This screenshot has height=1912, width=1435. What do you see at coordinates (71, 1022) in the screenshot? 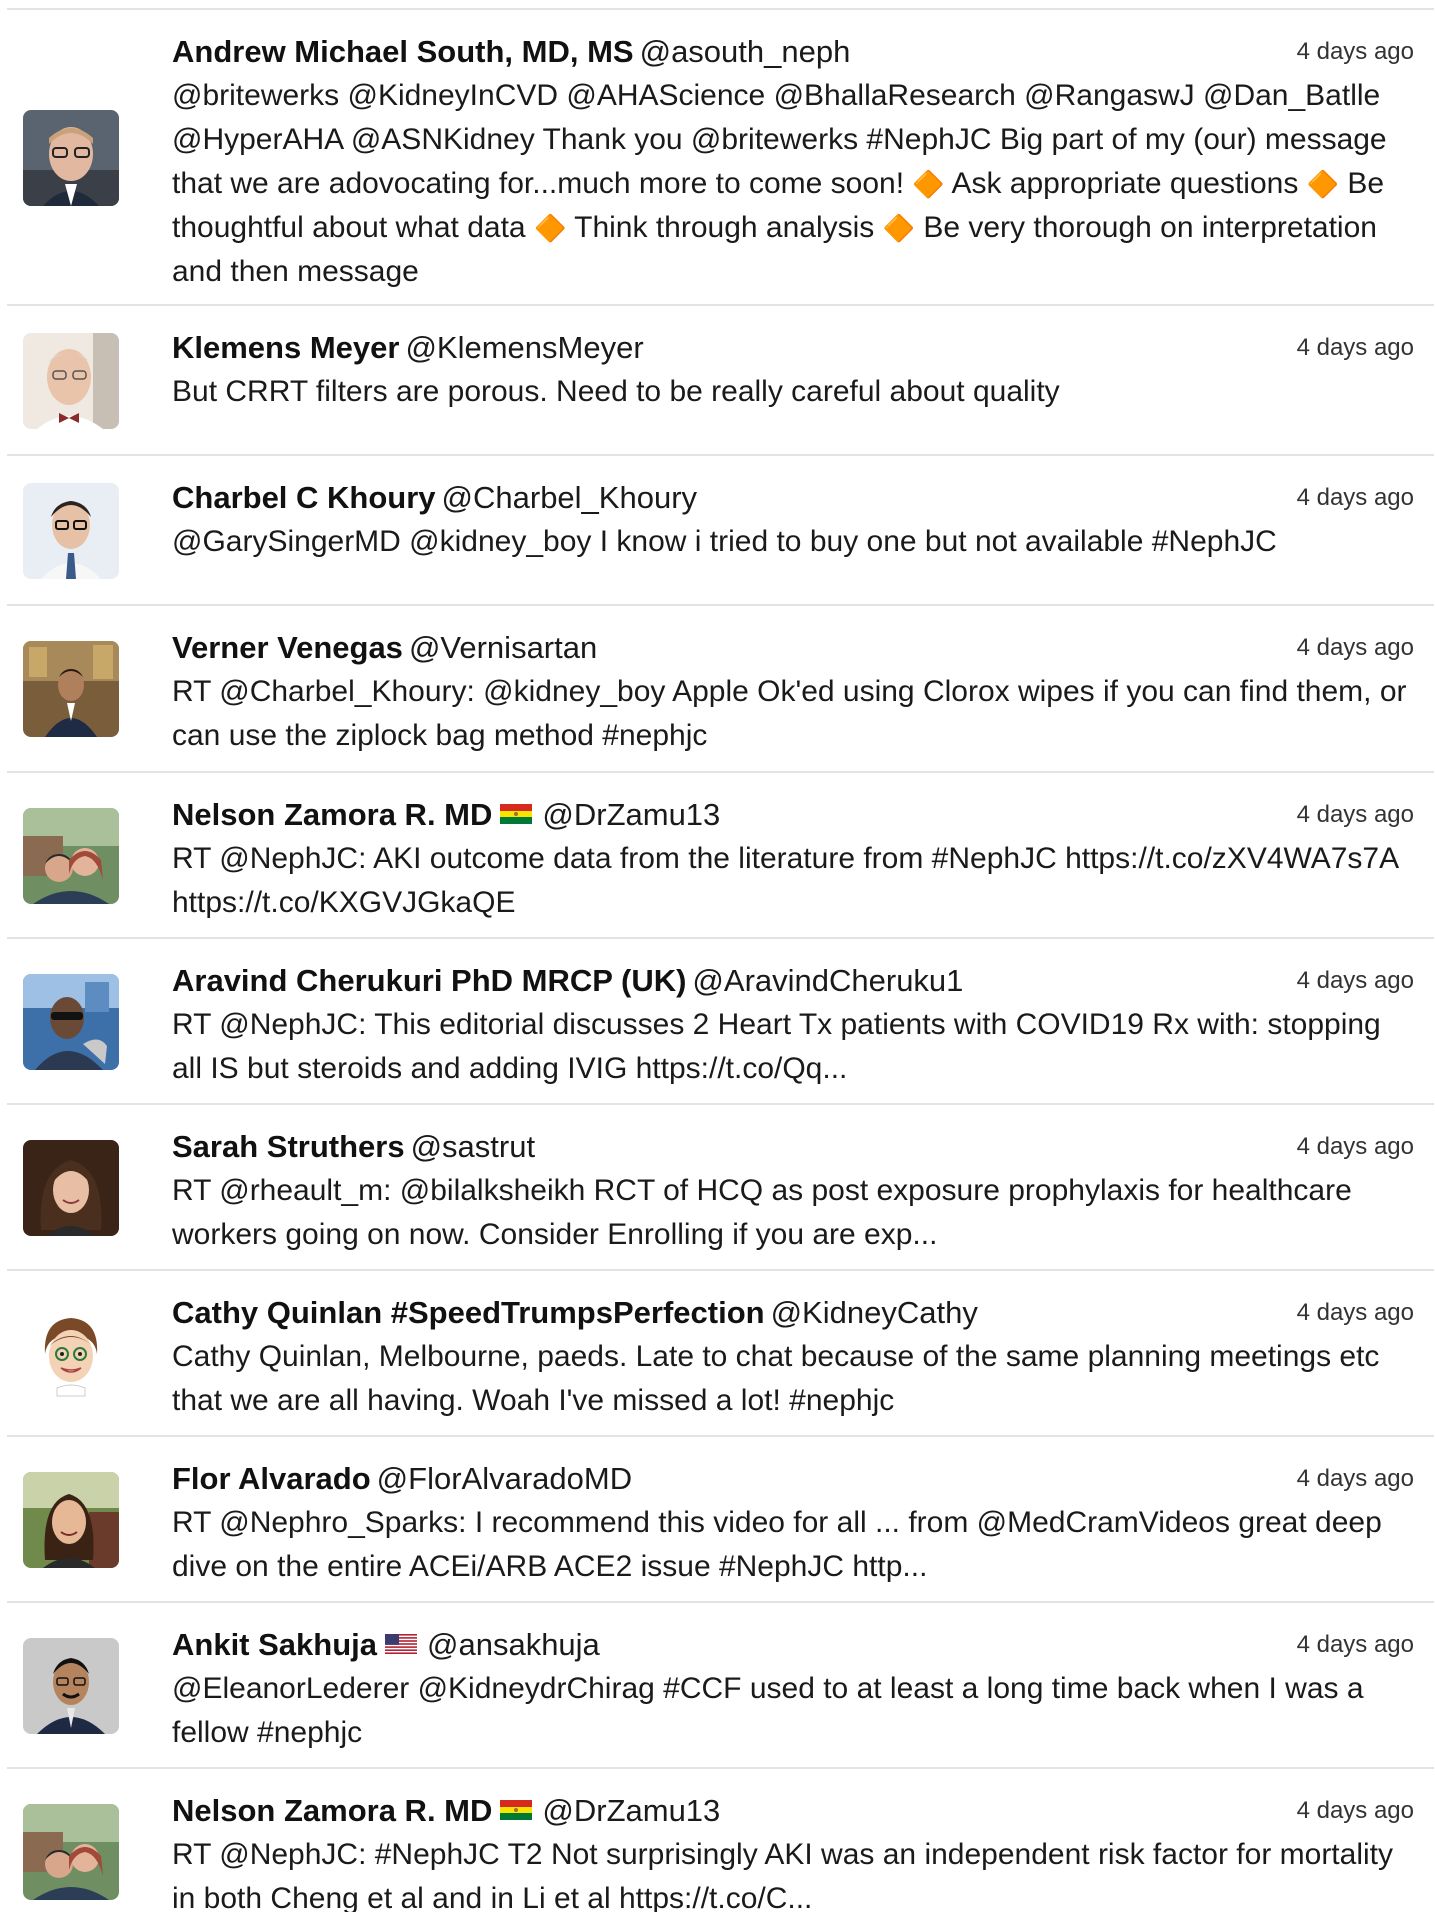
I see `man-sunglasses-avatar` at bounding box center [71, 1022].